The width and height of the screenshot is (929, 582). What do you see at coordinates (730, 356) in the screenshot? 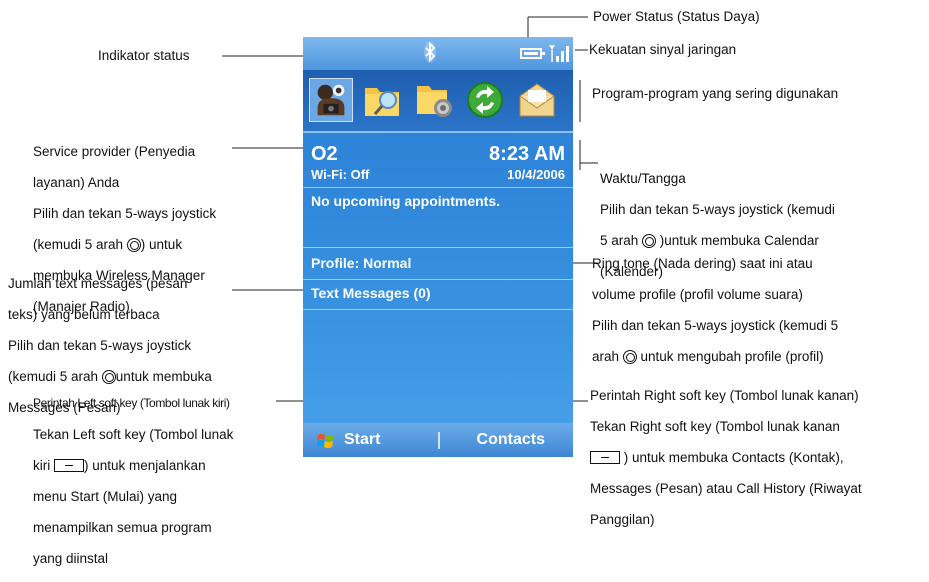
I see `ring-tone-line-4b: untuk mengubah profile (profil)` at bounding box center [730, 356].